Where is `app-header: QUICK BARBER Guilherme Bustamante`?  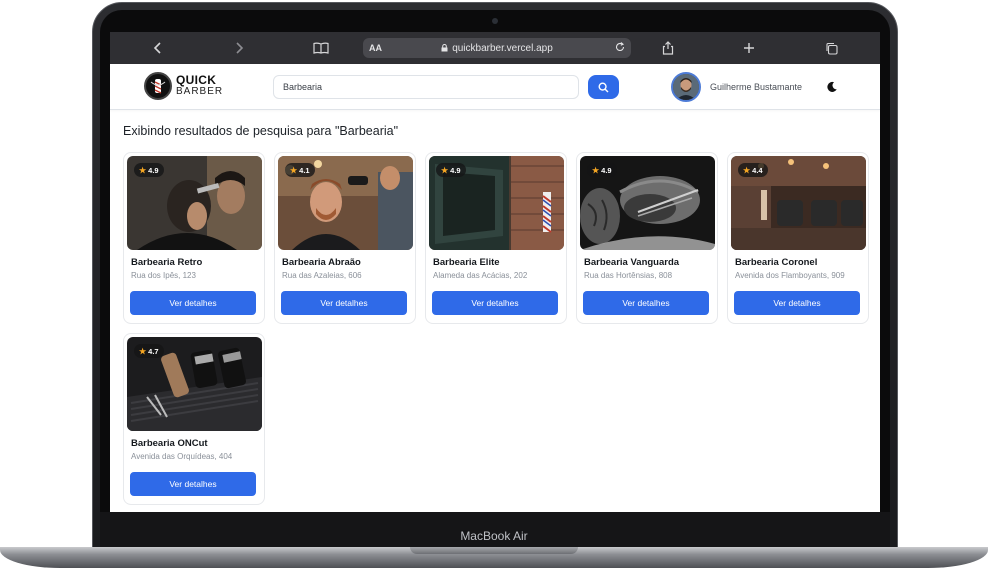 app-header: QUICK BARBER Guilherme Bustamante is located at coordinates (495, 87).